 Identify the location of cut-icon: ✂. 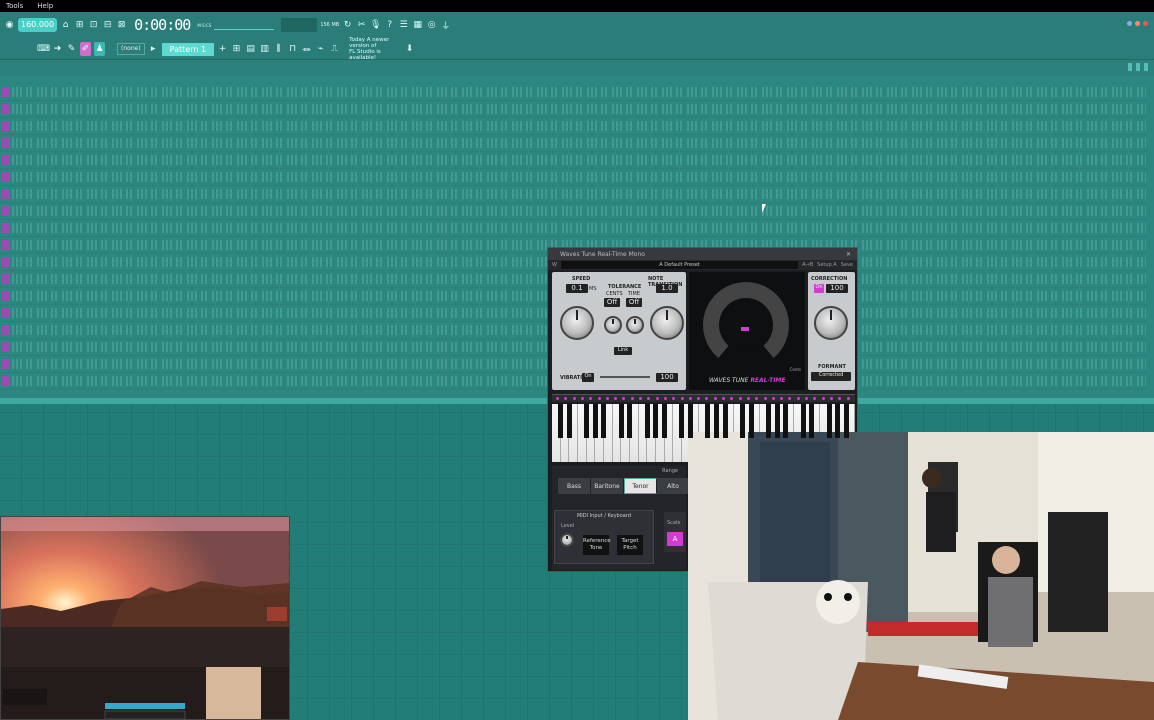
(361, 25).